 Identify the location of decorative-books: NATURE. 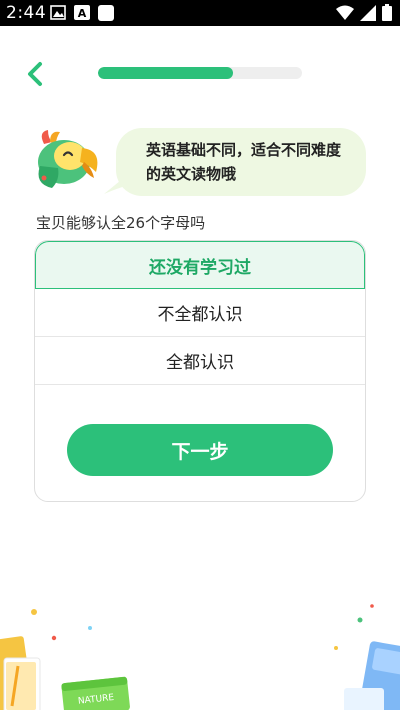
(200, 657).